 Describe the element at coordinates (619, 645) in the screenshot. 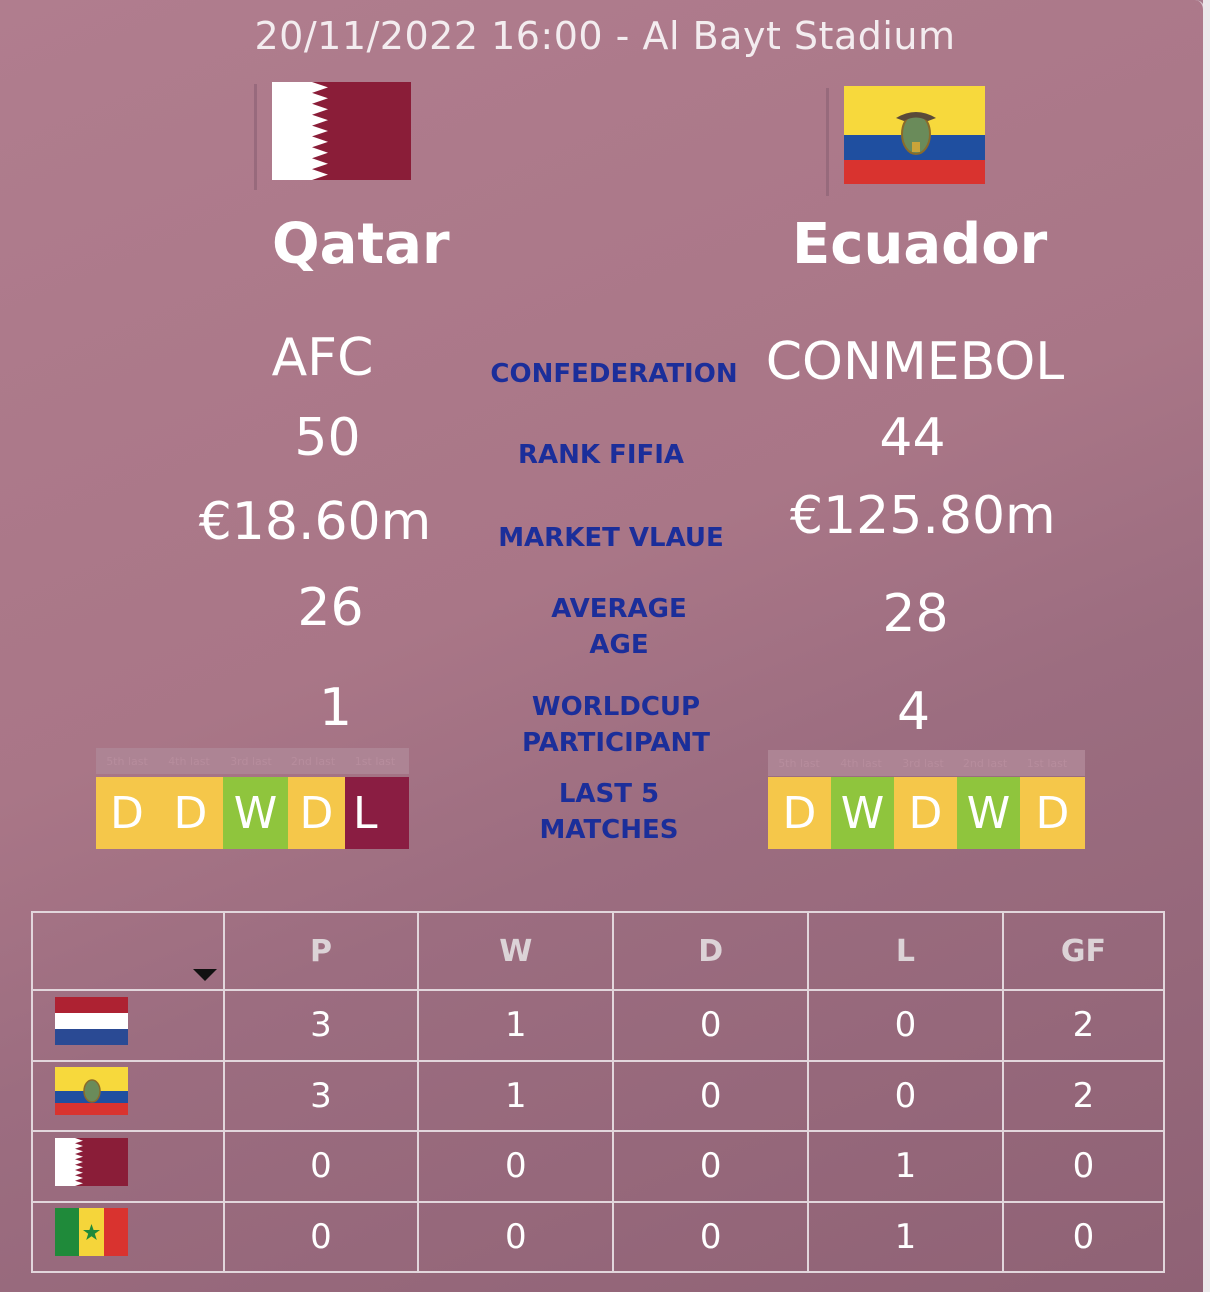

I see `average-age-label-line2: AGE` at that location.